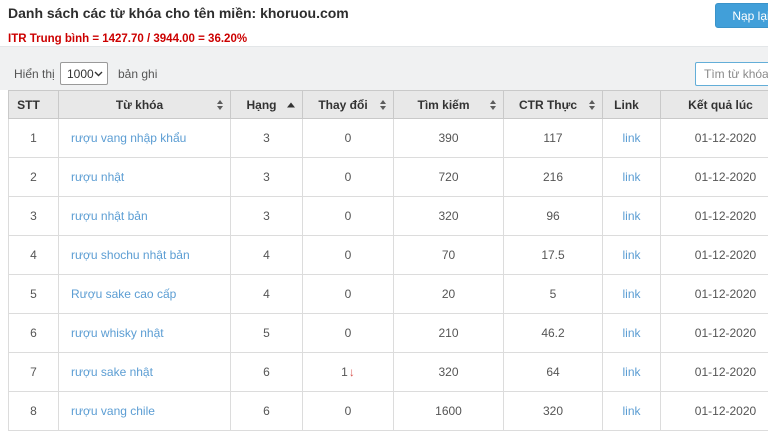  What do you see at coordinates (139, 104) in the screenshot?
I see `column-label: Từ khóa` at bounding box center [139, 104].